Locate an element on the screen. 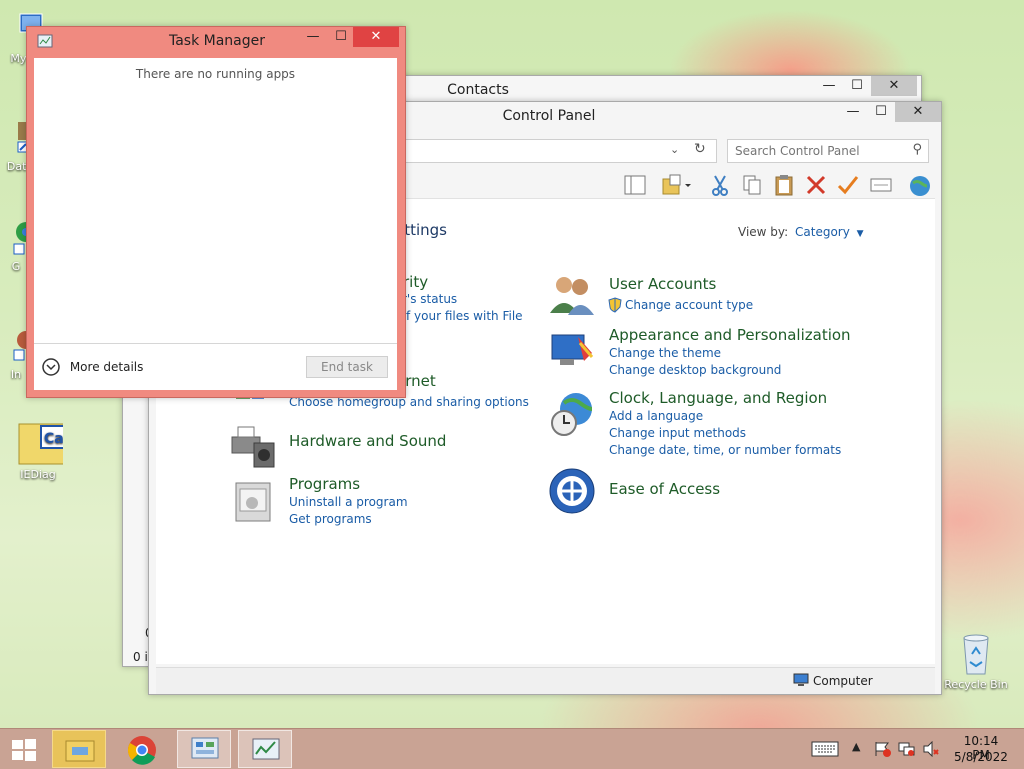  task-manager-titlebar: Task Manager — ☐ ✕ is located at coordinates (216, 41).